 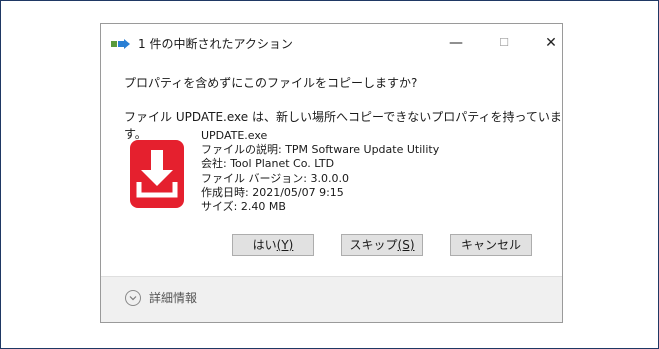 I want to click on more-details-label: 詳細情報, so click(x=173, y=298).